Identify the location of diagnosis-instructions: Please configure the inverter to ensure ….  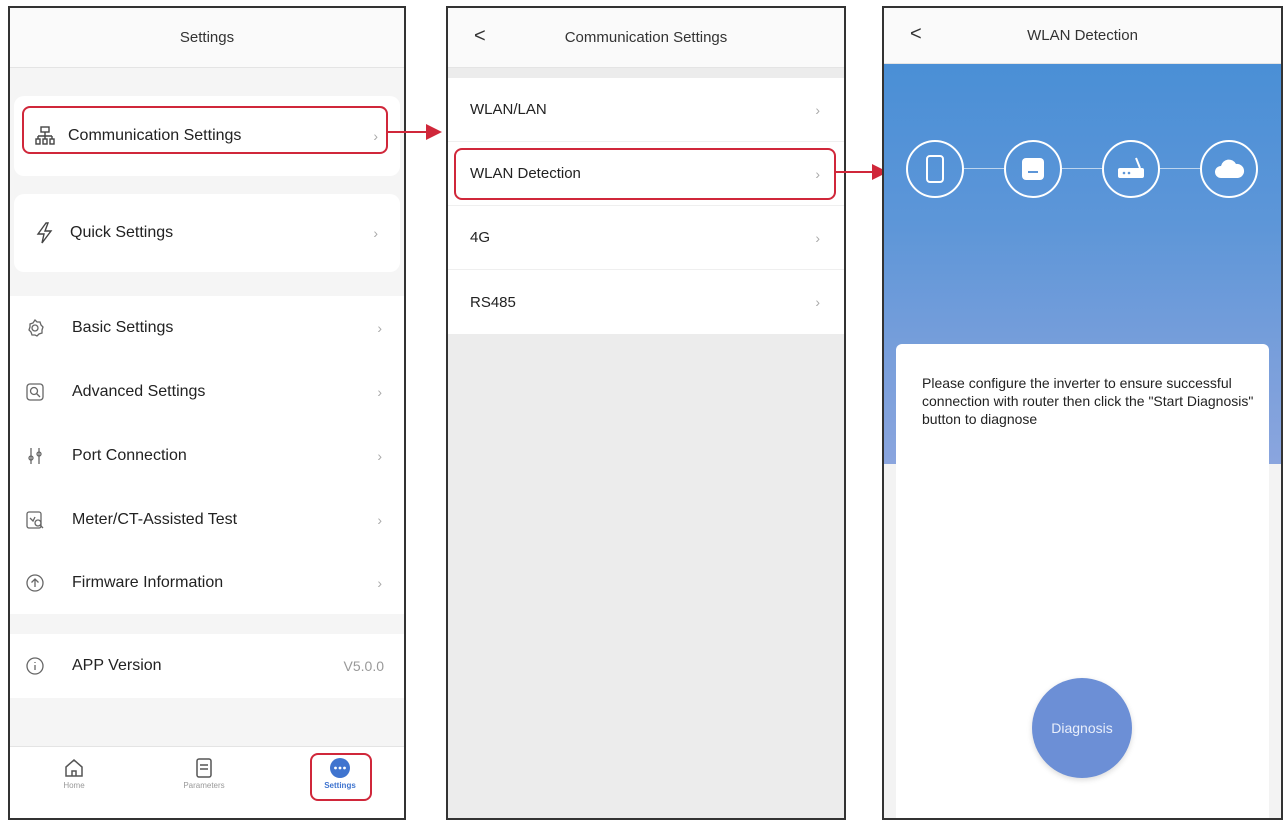
(1088, 401).